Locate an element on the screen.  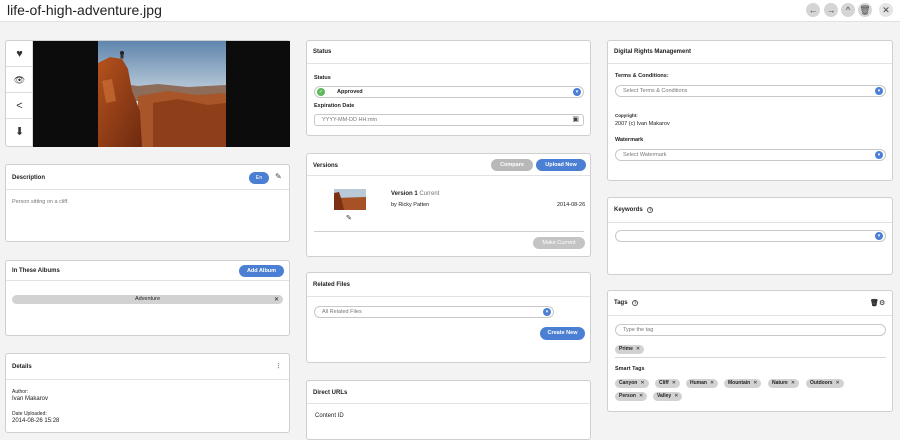
expiration-label: Expiration Date is located at coordinates (334, 106).